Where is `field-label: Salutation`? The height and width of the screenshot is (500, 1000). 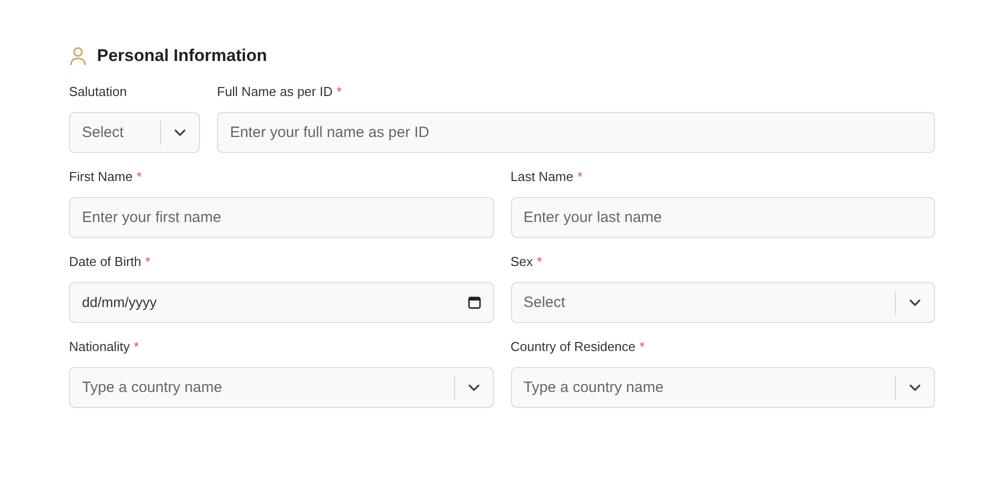
field-label: Salutation is located at coordinates (98, 92).